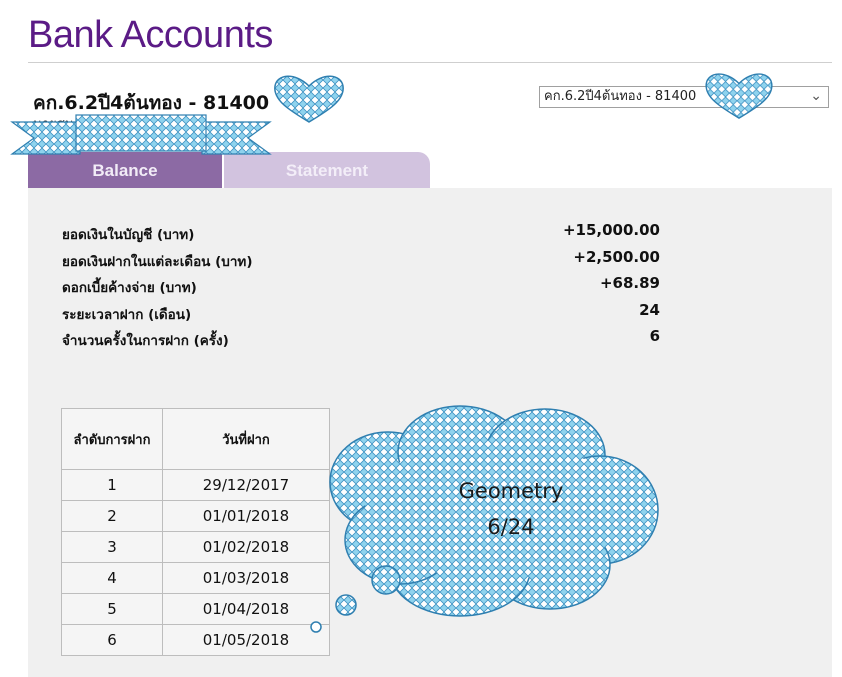  What do you see at coordinates (112, 609) in the screenshot?
I see `deposit-order: 5` at bounding box center [112, 609].